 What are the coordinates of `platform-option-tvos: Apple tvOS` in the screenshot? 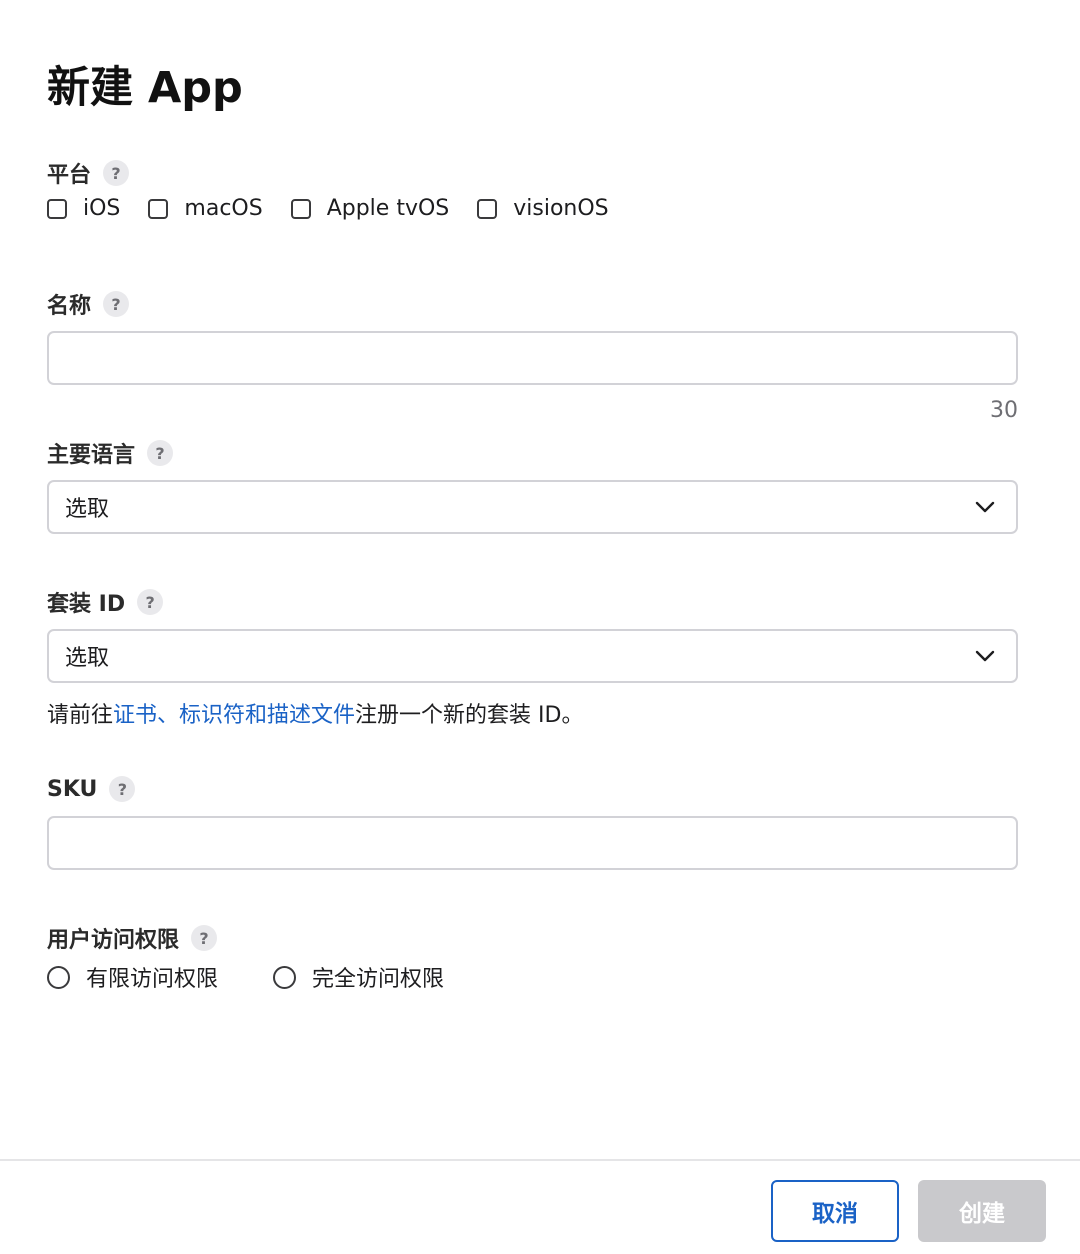 It's located at (370, 208).